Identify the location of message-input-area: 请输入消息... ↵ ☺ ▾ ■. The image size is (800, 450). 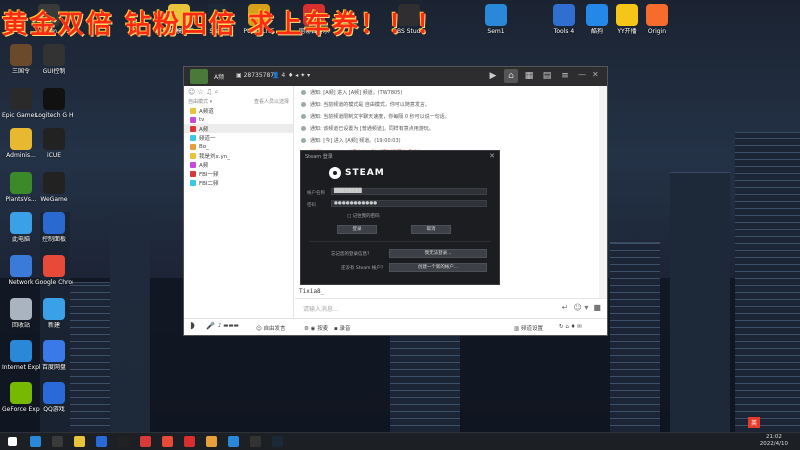
(451, 308).